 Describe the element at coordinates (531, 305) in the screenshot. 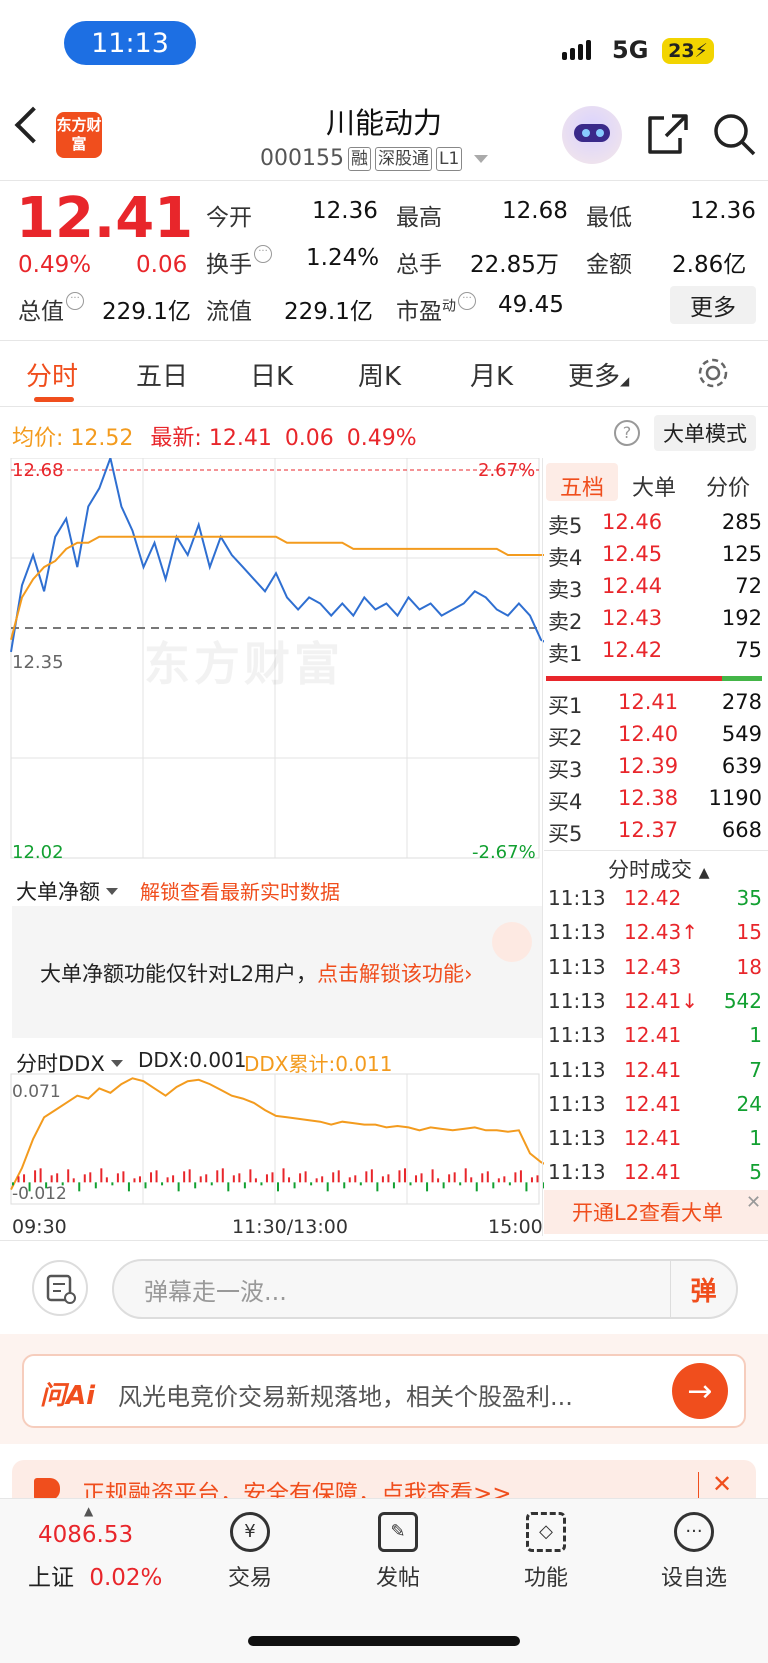

I see `pe-value: 49.45` at that location.